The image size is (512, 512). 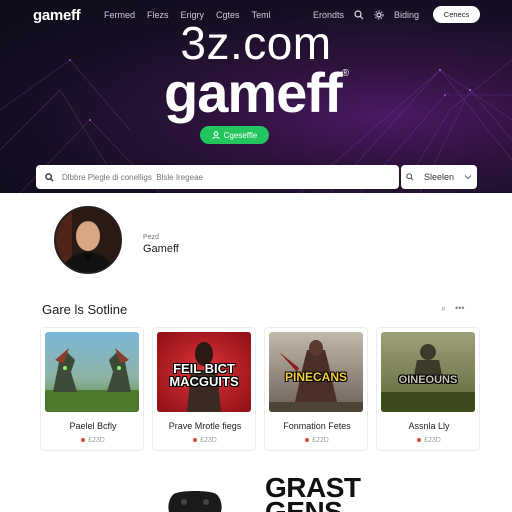 I want to click on game-title: Assnla Lly, so click(x=429, y=426).